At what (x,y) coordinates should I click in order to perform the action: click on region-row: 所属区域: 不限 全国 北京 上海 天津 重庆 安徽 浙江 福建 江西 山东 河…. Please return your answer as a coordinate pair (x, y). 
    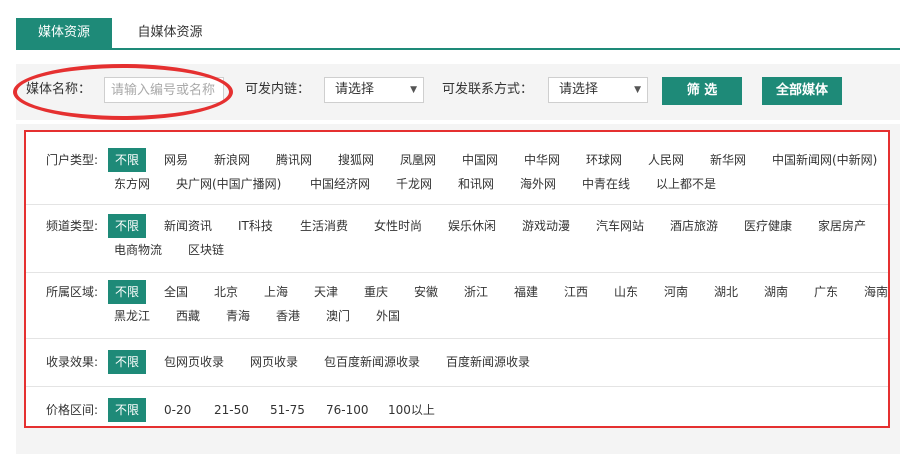
    Looking at the image, I should click on (457, 306).